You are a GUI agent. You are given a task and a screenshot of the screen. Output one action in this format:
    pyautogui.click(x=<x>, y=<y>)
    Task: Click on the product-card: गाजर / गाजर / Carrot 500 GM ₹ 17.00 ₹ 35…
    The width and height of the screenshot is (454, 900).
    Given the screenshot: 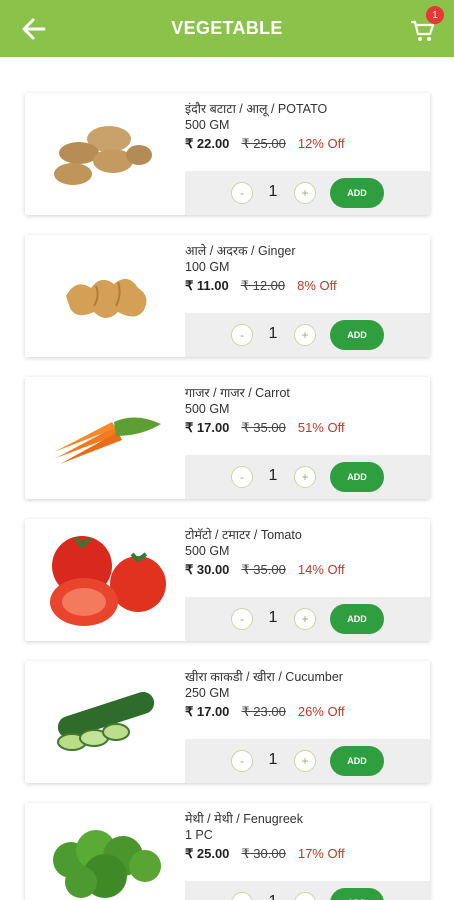 What is the action you would take?
    pyautogui.click(x=227, y=438)
    